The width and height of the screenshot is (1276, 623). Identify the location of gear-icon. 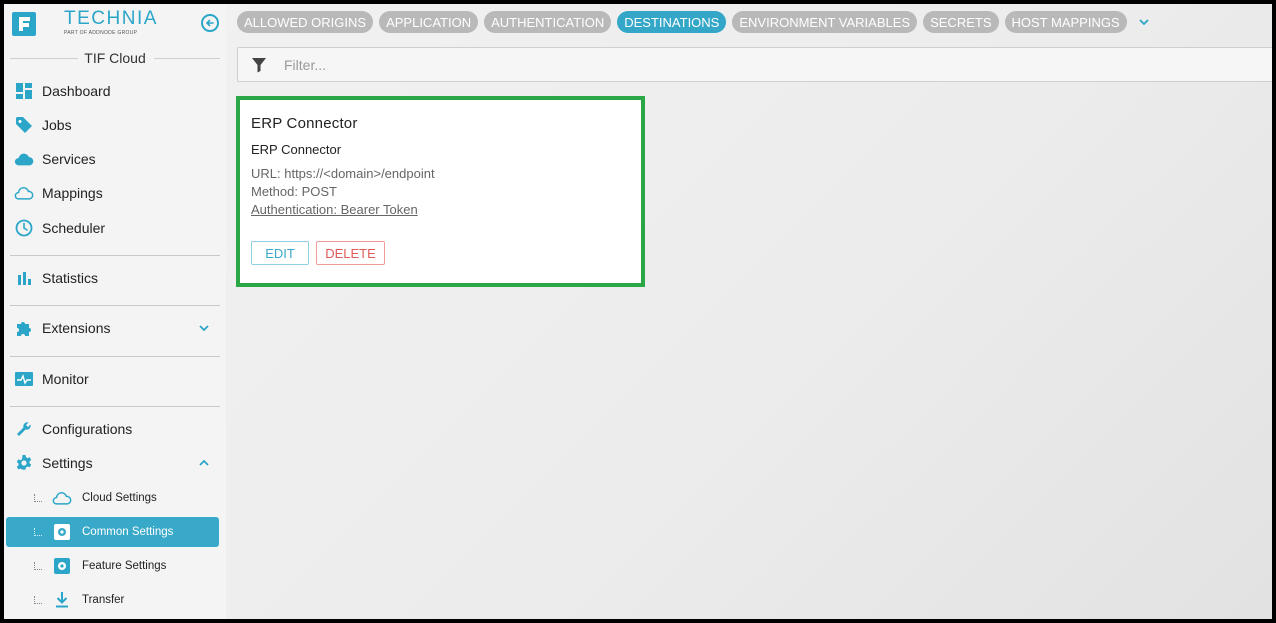
(24, 463).